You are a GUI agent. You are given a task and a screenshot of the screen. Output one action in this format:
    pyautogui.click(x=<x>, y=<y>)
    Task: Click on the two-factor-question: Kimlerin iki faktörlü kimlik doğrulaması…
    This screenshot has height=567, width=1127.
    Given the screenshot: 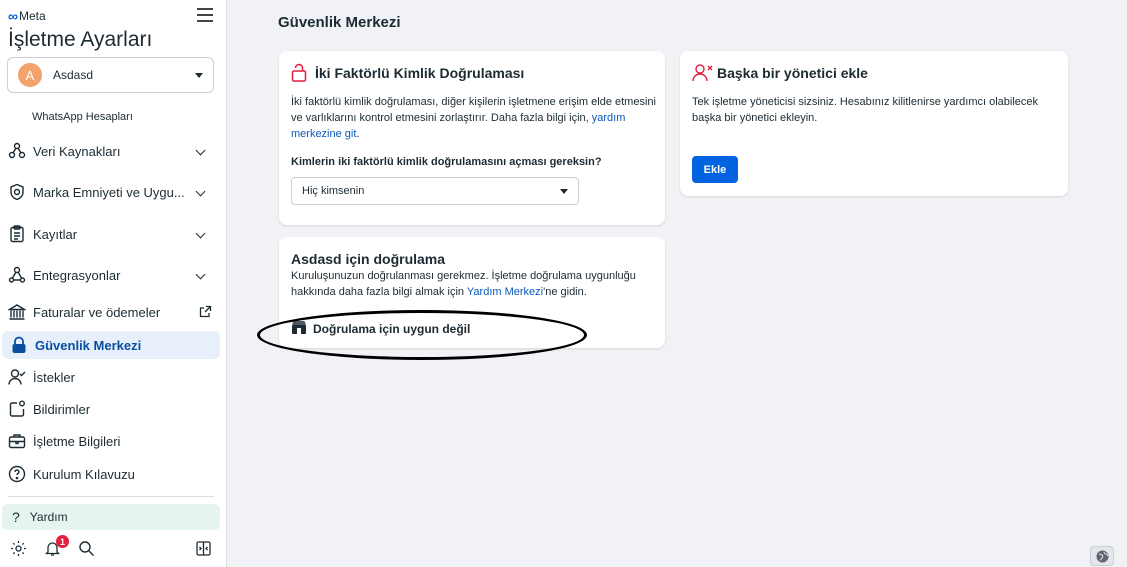 What is the action you would take?
    pyautogui.click(x=446, y=162)
    